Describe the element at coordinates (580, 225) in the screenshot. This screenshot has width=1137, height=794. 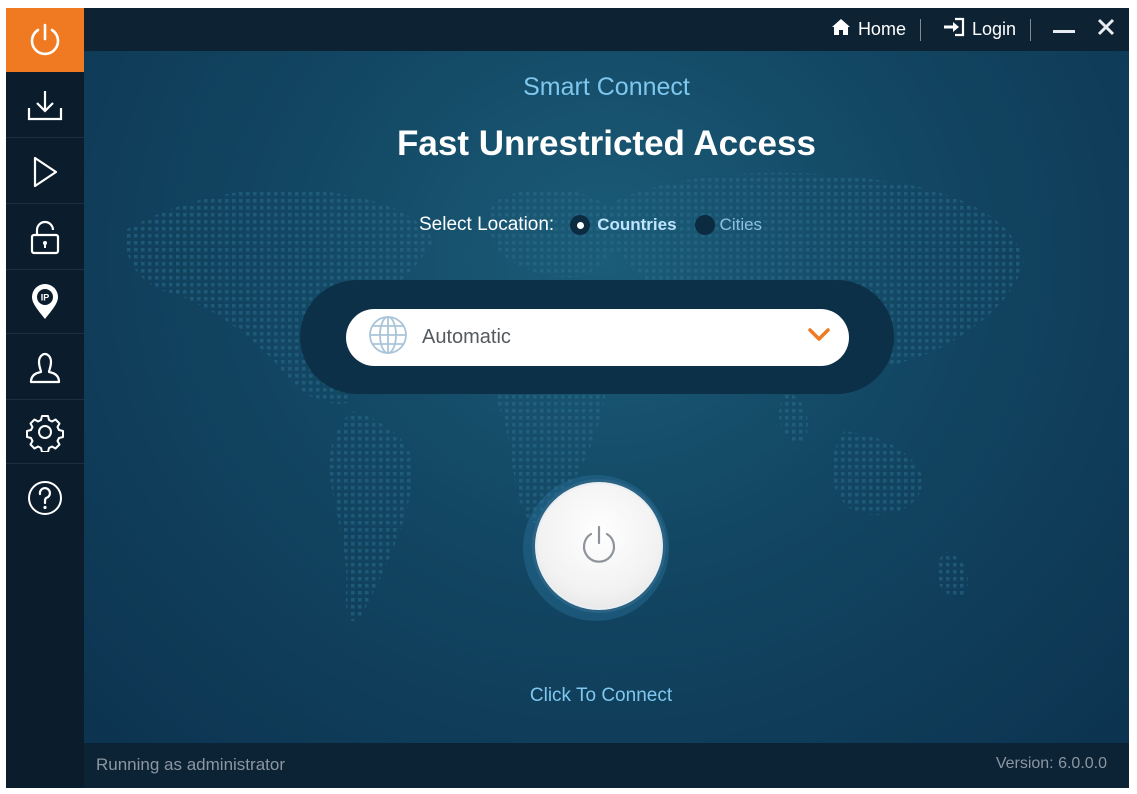
I see `radio-selected-dot` at that location.